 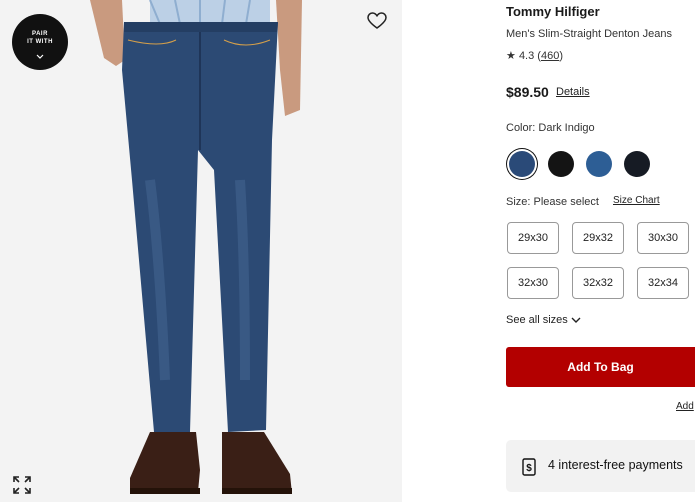 I want to click on swatch-dark-indigo, so click(x=522, y=164).